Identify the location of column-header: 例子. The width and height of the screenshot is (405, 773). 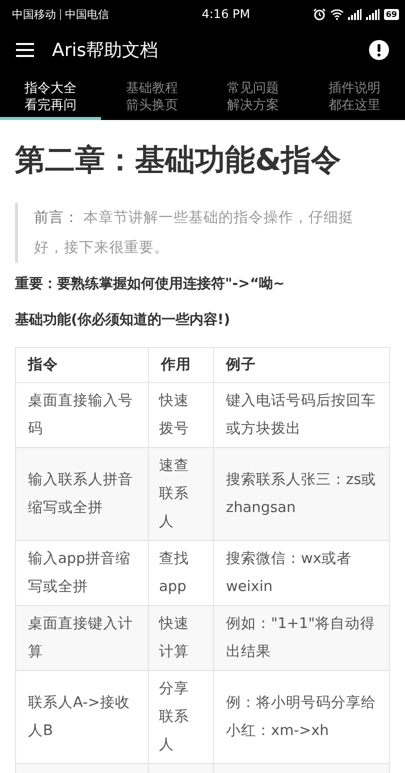
(302, 365).